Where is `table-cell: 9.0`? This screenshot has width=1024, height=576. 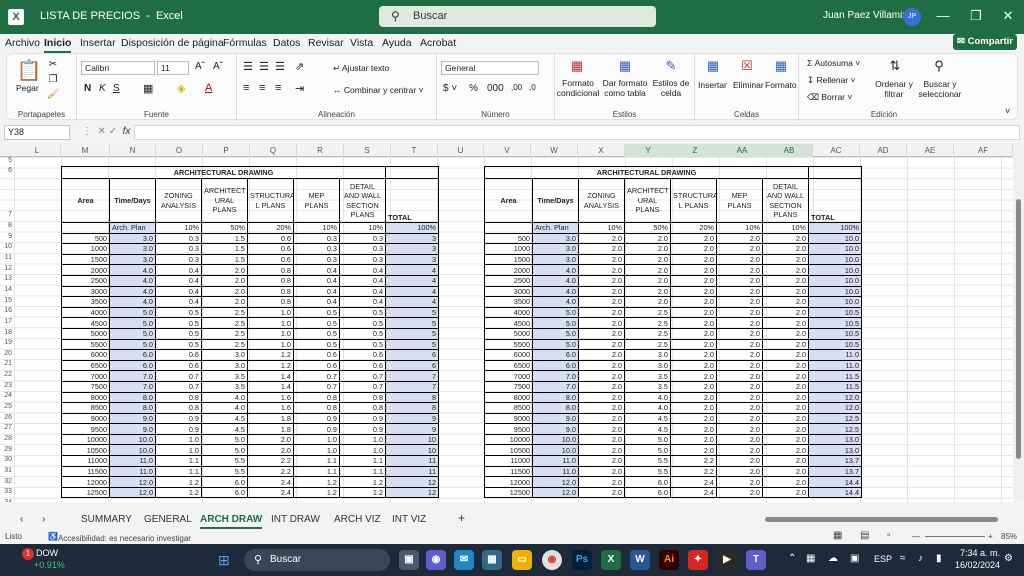 table-cell: 9.0 is located at coordinates (132, 418).